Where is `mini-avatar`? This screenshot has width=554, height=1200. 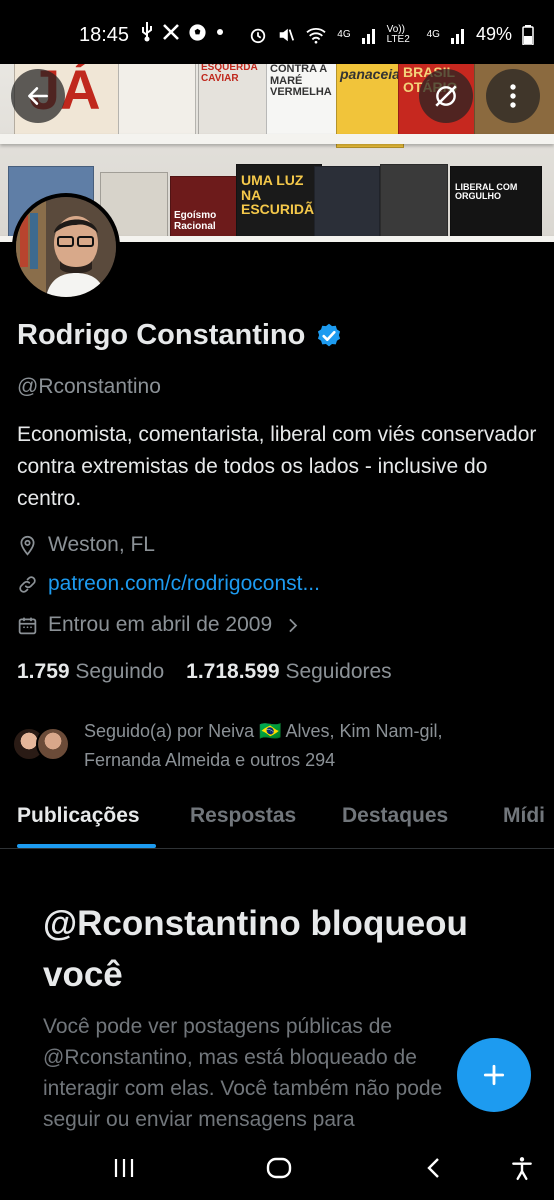 mini-avatar is located at coordinates (53, 744).